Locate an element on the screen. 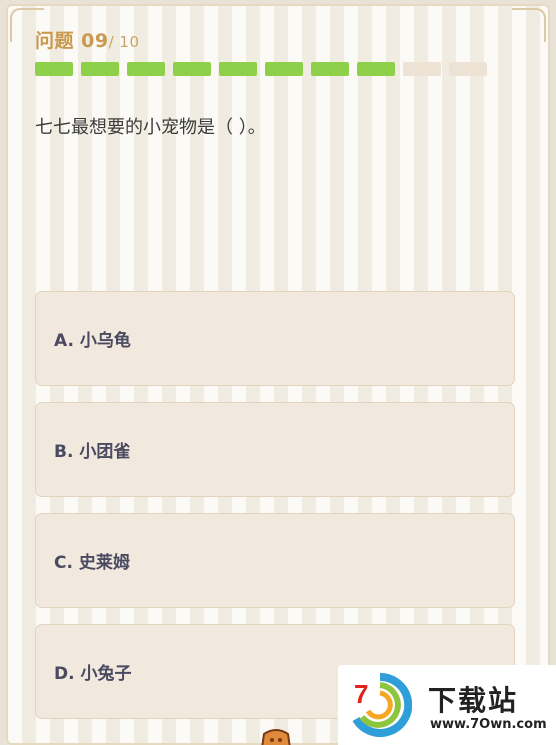 This screenshot has height=745, width=556. watermark-site-name: 下载站 is located at coordinates (473, 700).